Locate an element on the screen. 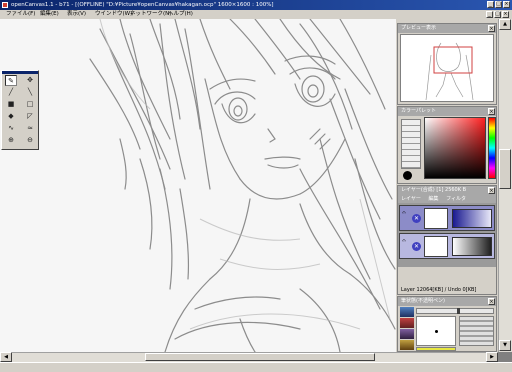 Image resolution: width=512 pixels, height=372 pixels. menu-file: ファイル(F) is located at coordinates (20, 14).